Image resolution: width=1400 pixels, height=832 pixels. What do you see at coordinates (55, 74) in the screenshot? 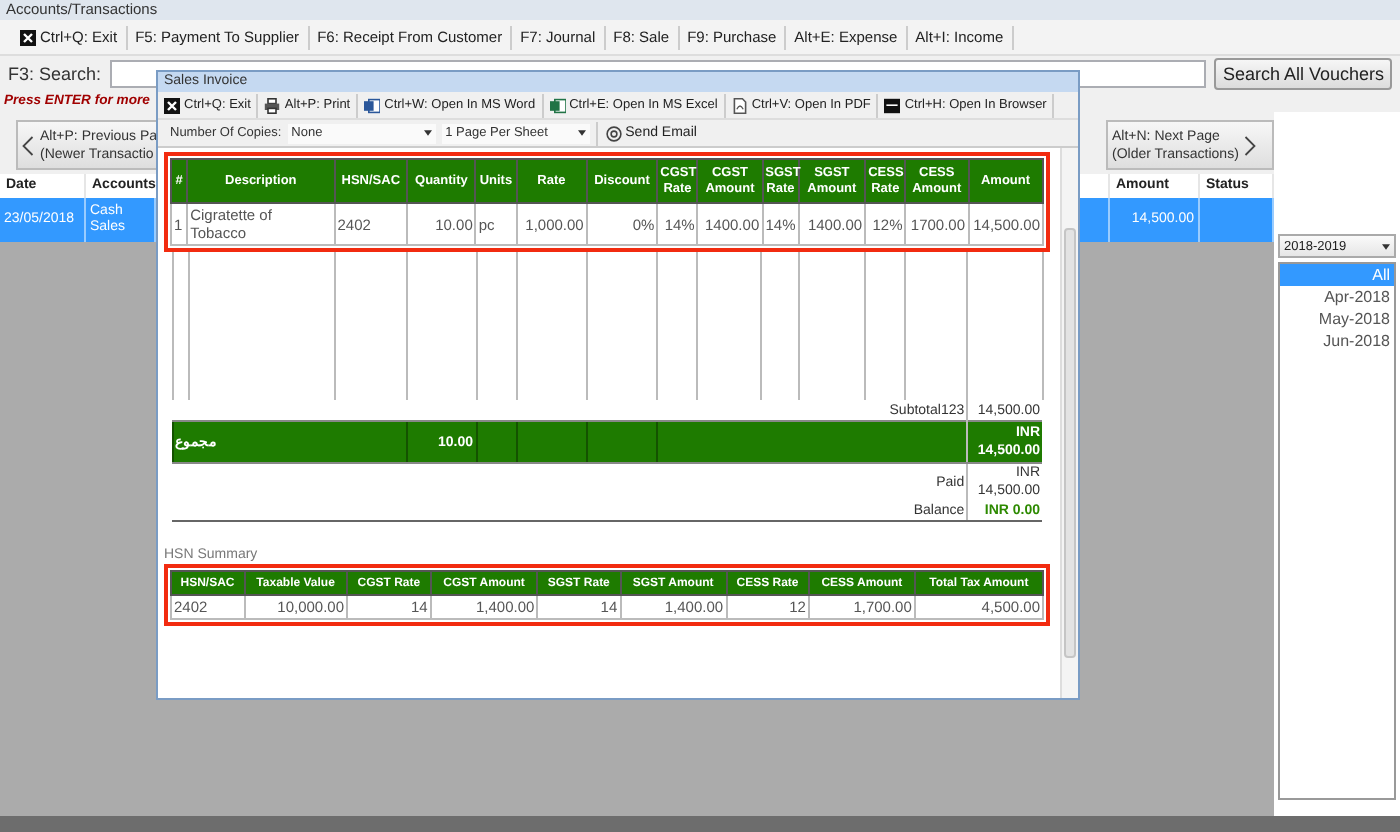
I see `search-label: F3: Search:` at bounding box center [55, 74].